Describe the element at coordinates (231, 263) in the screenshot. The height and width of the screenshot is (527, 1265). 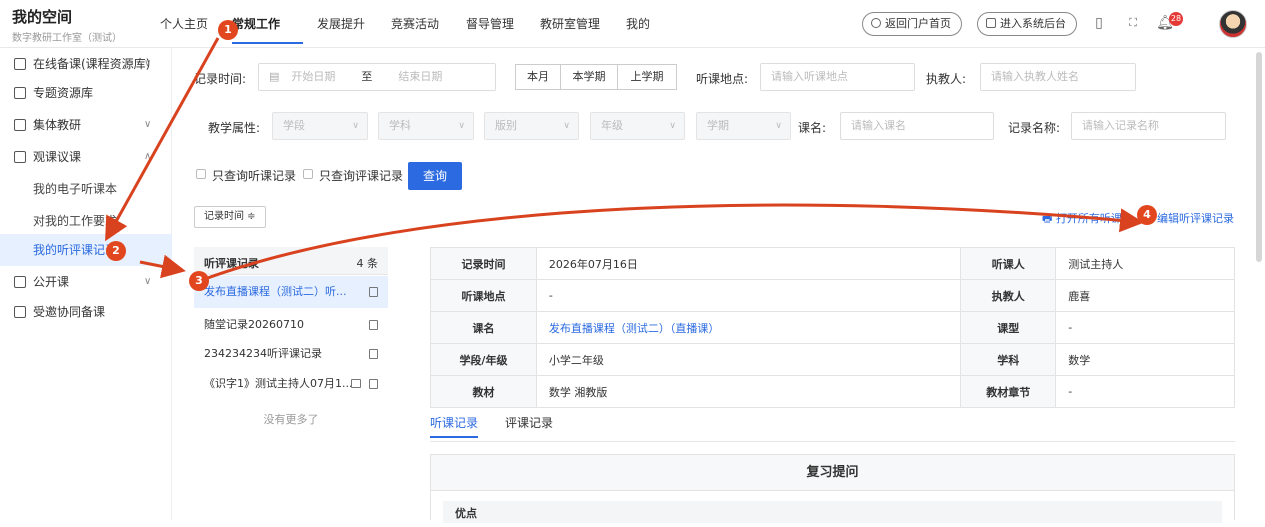
I see `record-list-title: 听评课记录` at that location.